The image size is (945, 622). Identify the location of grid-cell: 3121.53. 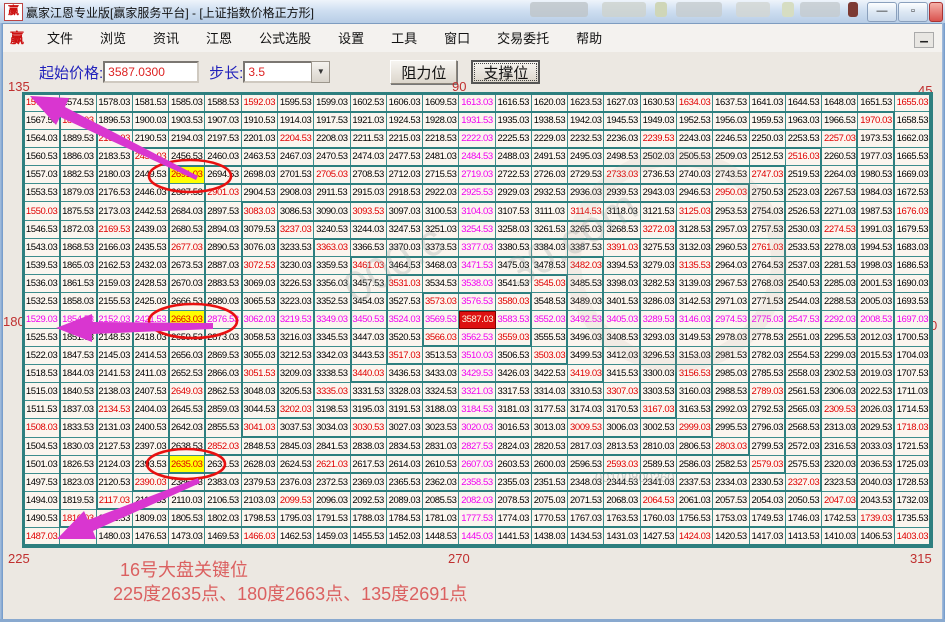
(659, 211).